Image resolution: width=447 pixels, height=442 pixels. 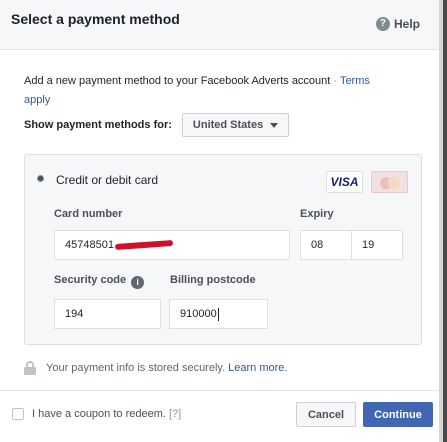 What do you see at coordinates (398, 414) in the screenshot?
I see `continue-button: Continue` at bounding box center [398, 414].